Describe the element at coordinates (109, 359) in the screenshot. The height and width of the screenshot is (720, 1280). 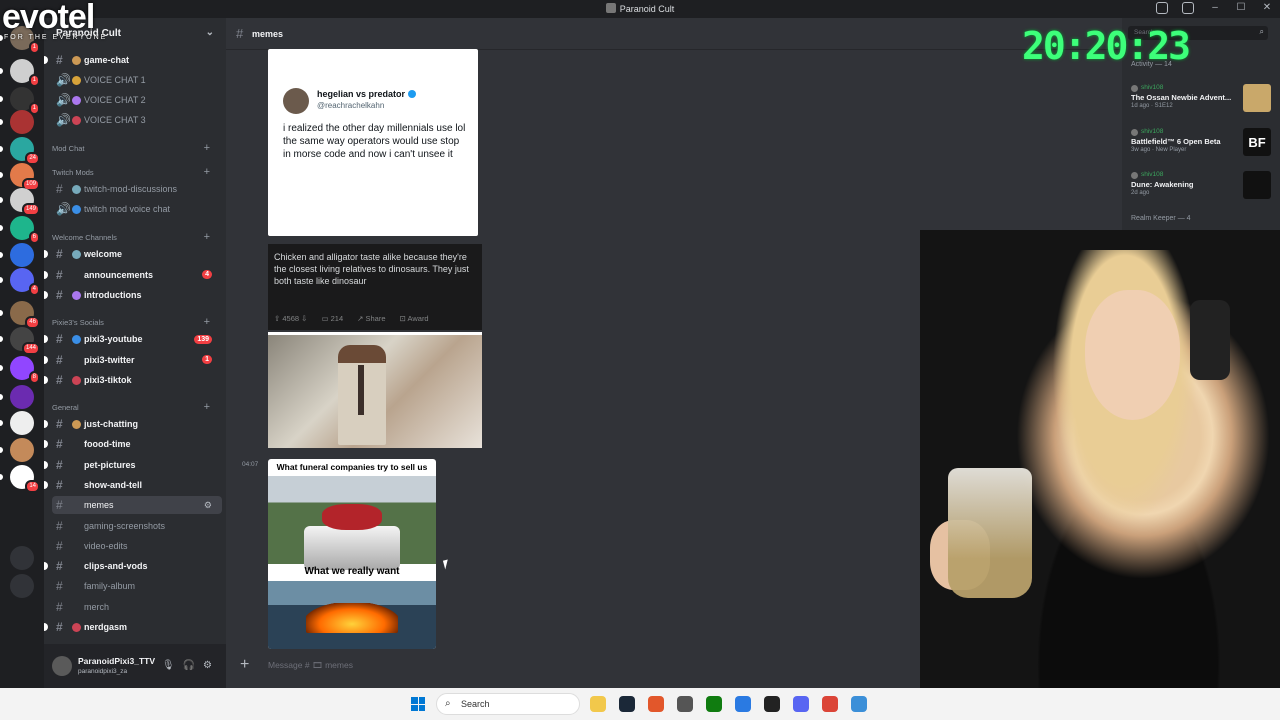
I see `channel-name: pixi3-twitter` at that location.